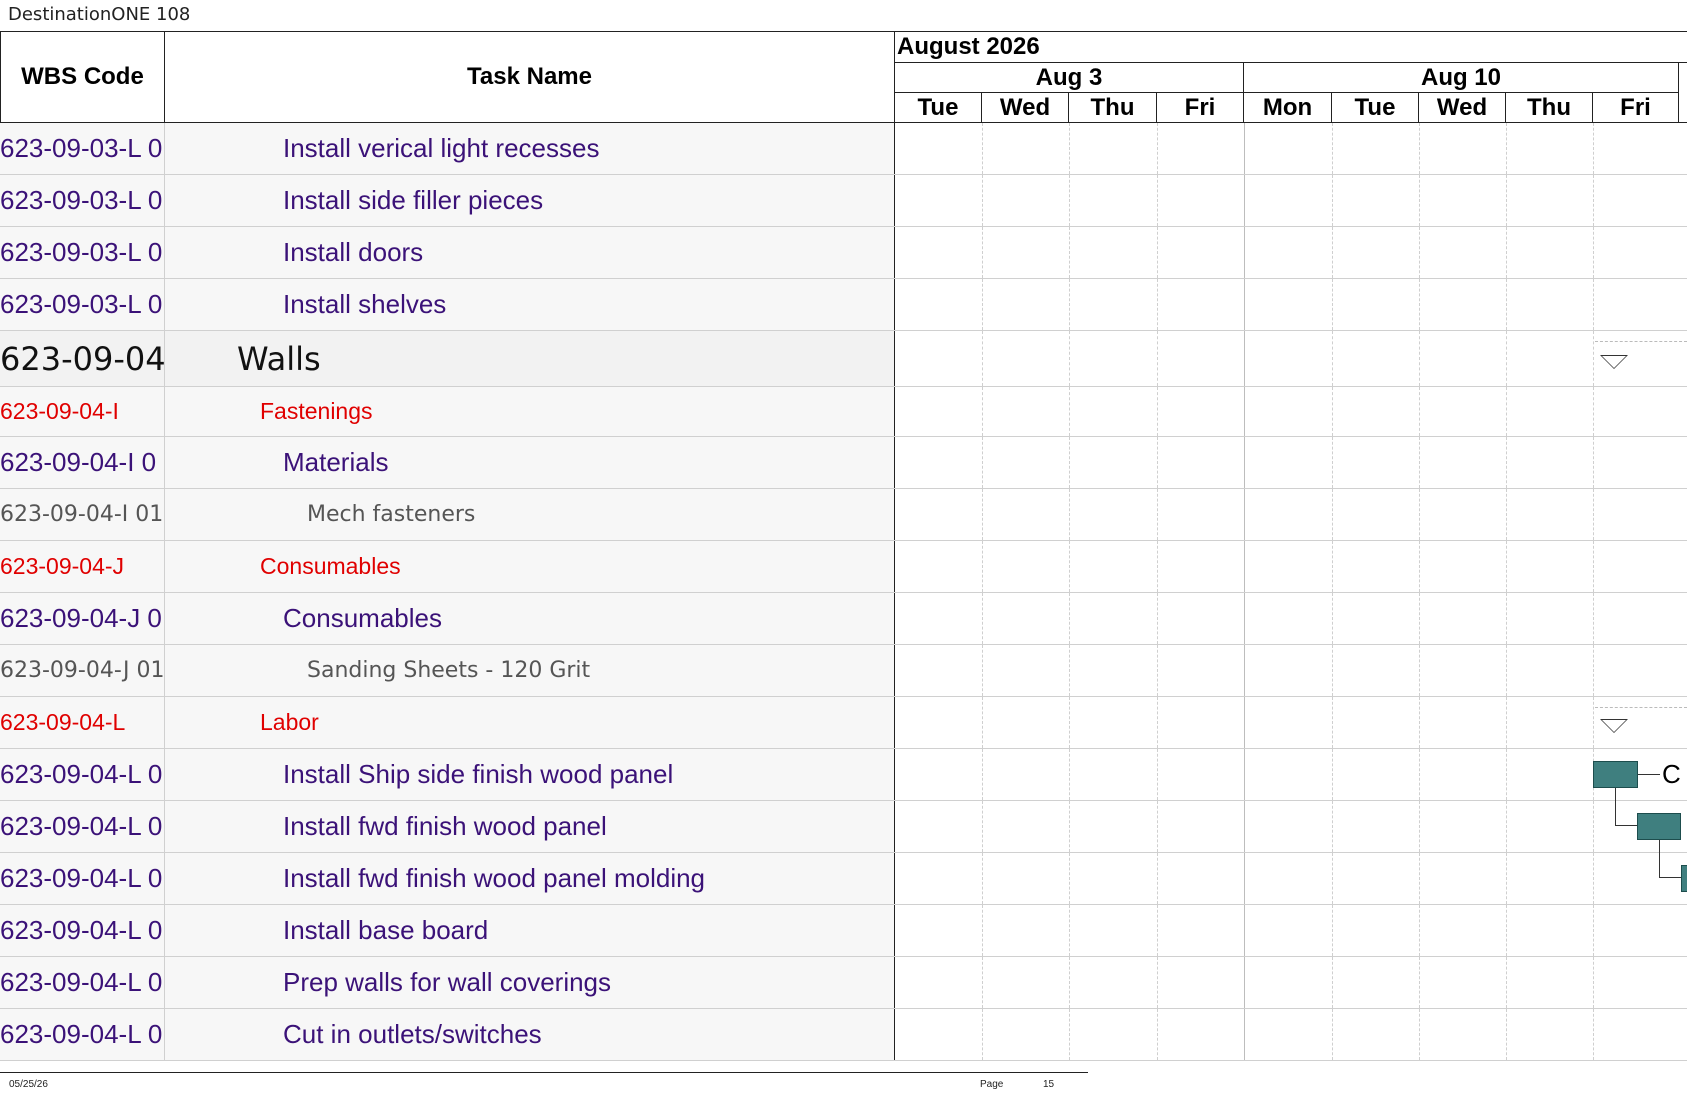  Describe the element at coordinates (843, 305) in the screenshot. I see `task-row: 623-09-03-L 0 Install shelves` at that location.